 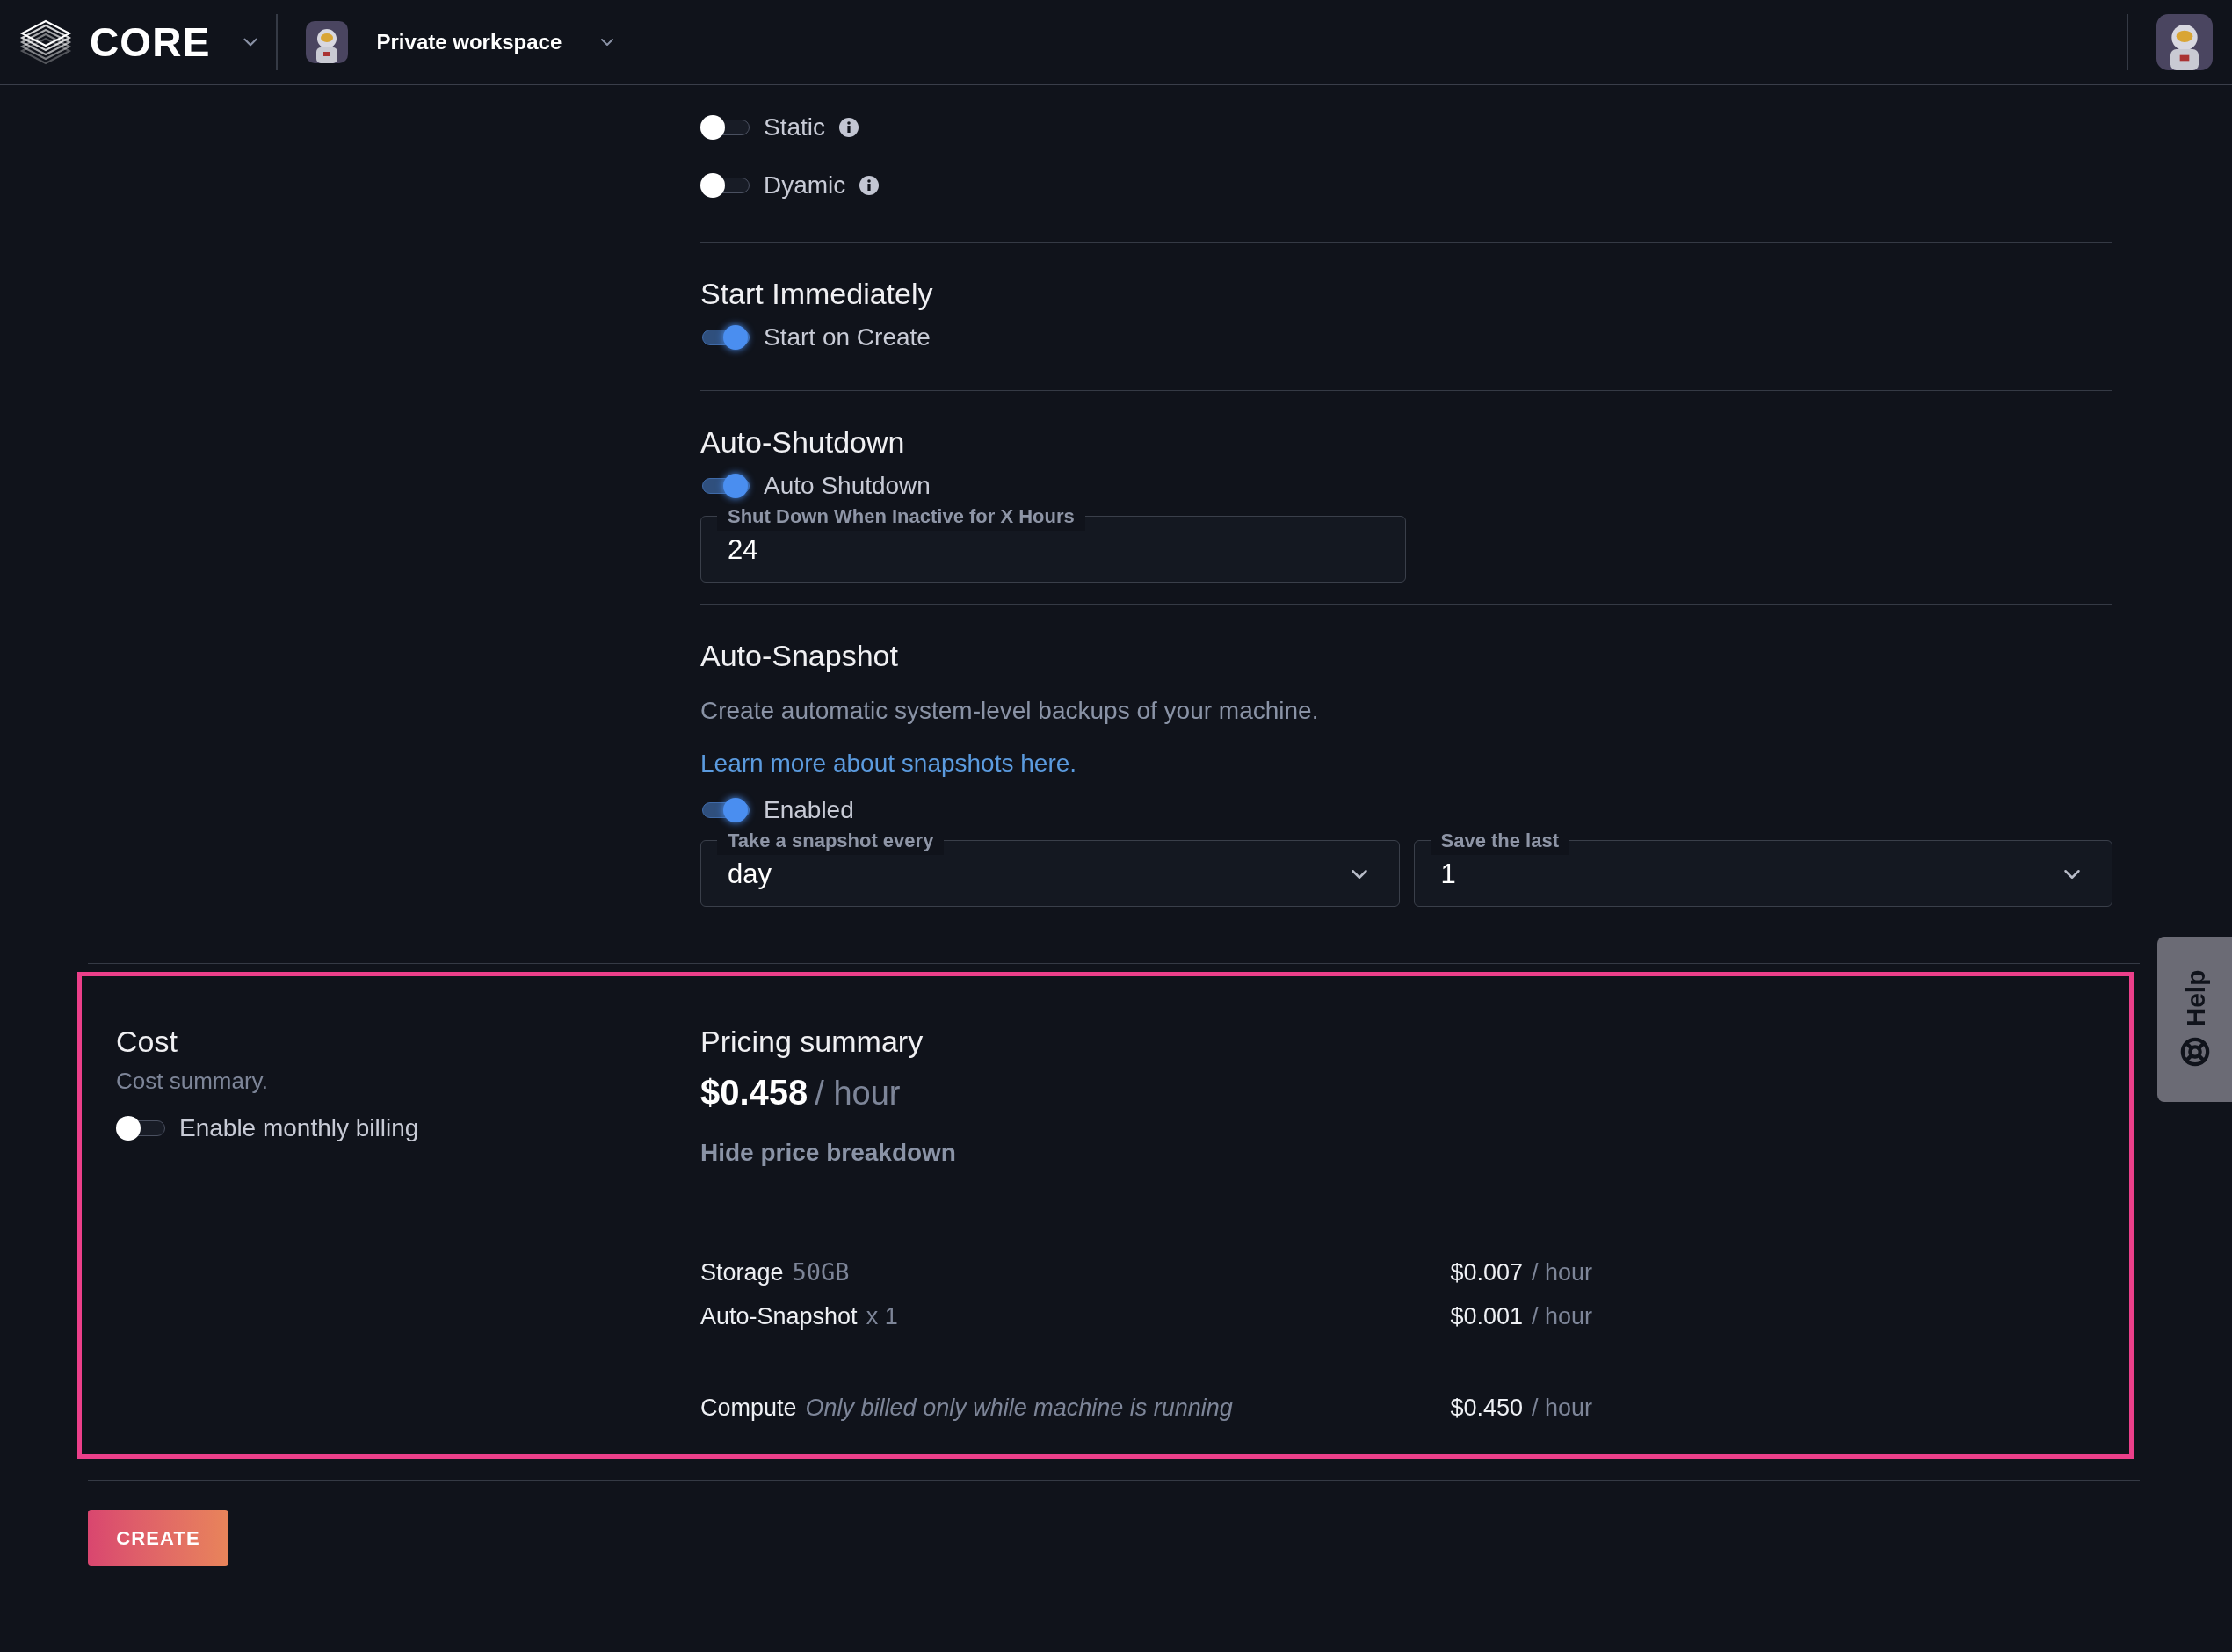 I want to click on snapshots-link: Learn more about snapshots here., so click(x=889, y=764).